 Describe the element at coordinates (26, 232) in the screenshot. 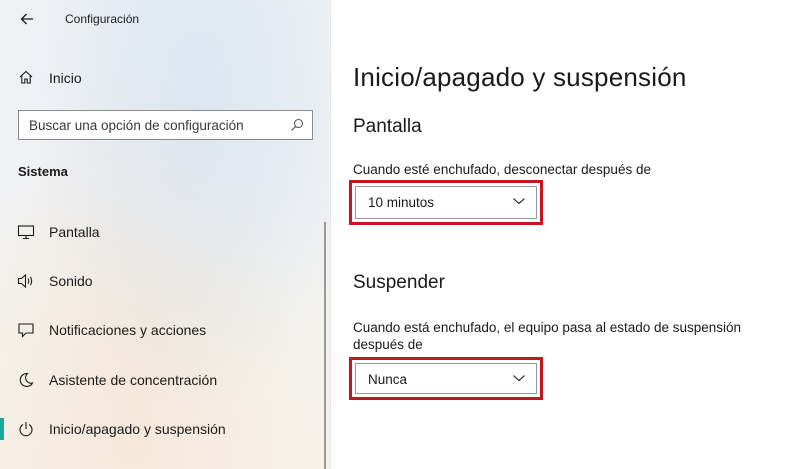

I see `monitor-icon` at that location.